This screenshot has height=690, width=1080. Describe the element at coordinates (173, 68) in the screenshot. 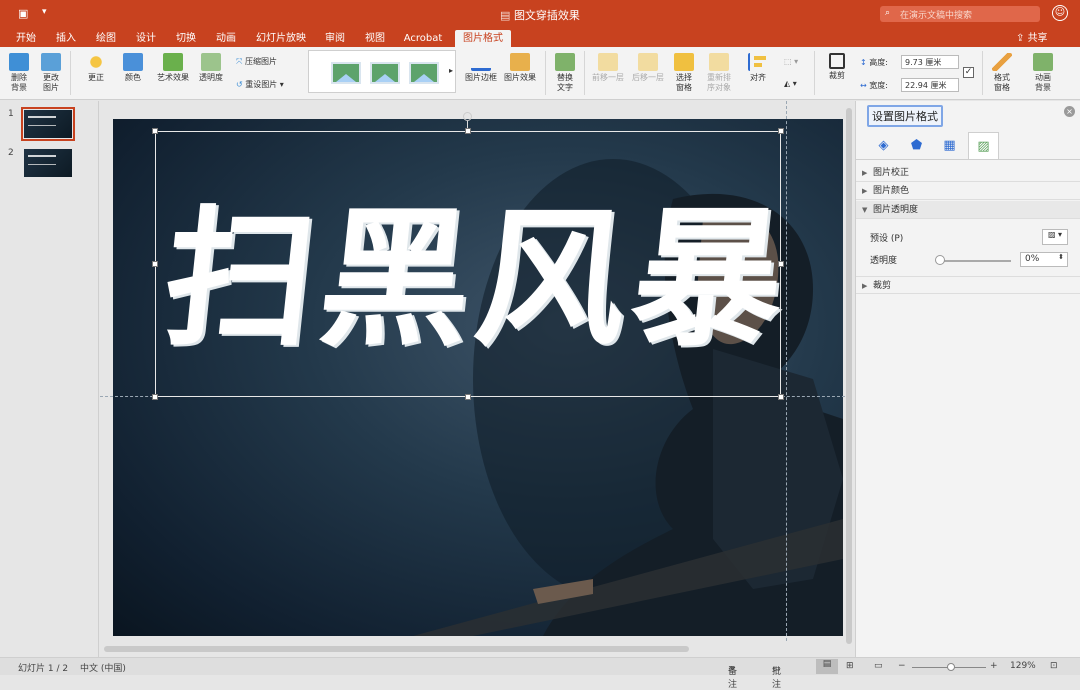

I see `artistic-effects-button: 艺术效果` at that location.